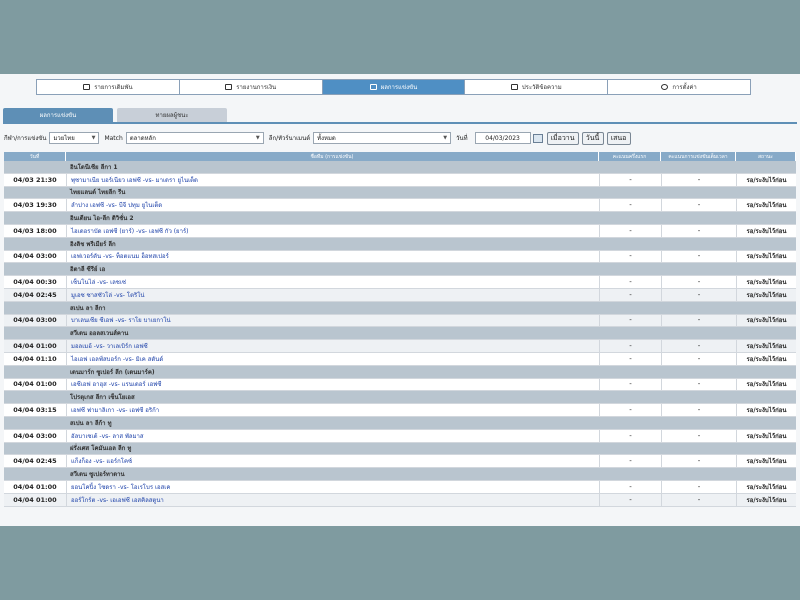  I want to click on match-teams-link: บาเลนเซีย ซีเอฟ -vs- ราโย บาเยกาโน่, so click(332, 320).